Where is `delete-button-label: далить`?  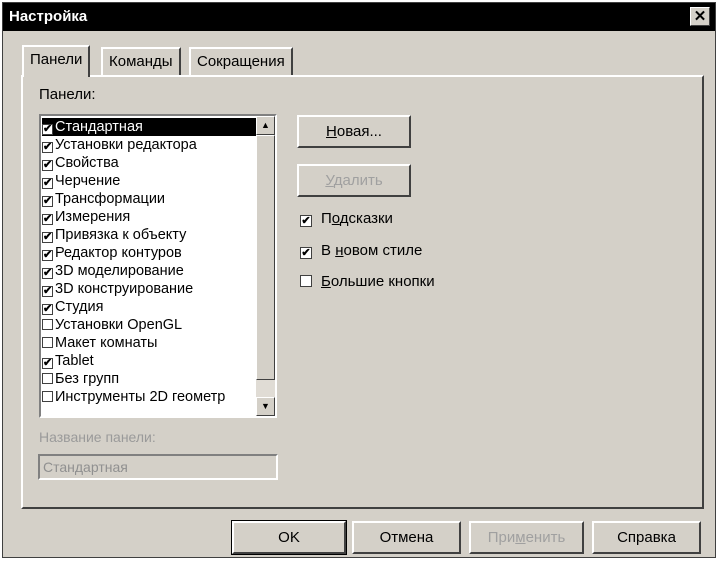
delete-button-label: далить is located at coordinates (358, 180).